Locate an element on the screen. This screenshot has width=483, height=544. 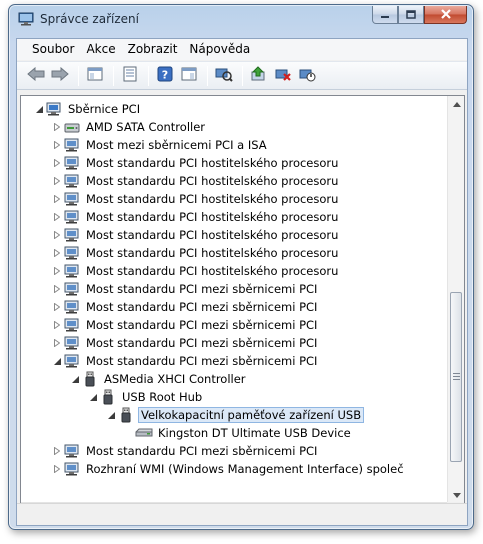
tree-item: Sběrnice PCI is located at coordinates (87, 109).